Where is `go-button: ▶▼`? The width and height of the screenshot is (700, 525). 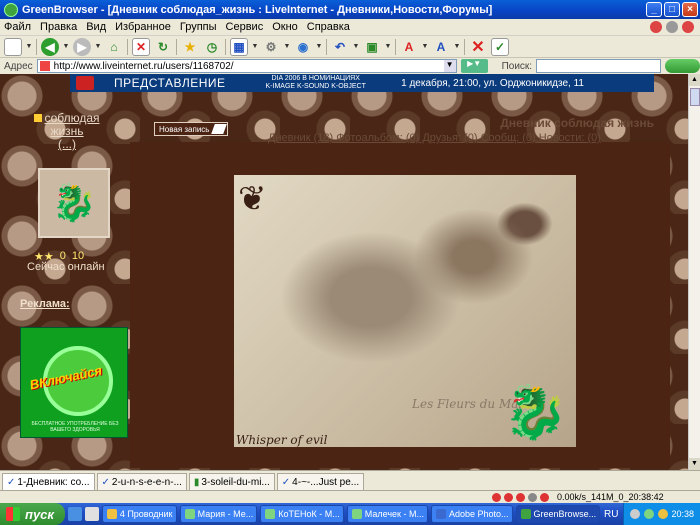
go-button: ▶▼ is located at coordinates (474, 66).